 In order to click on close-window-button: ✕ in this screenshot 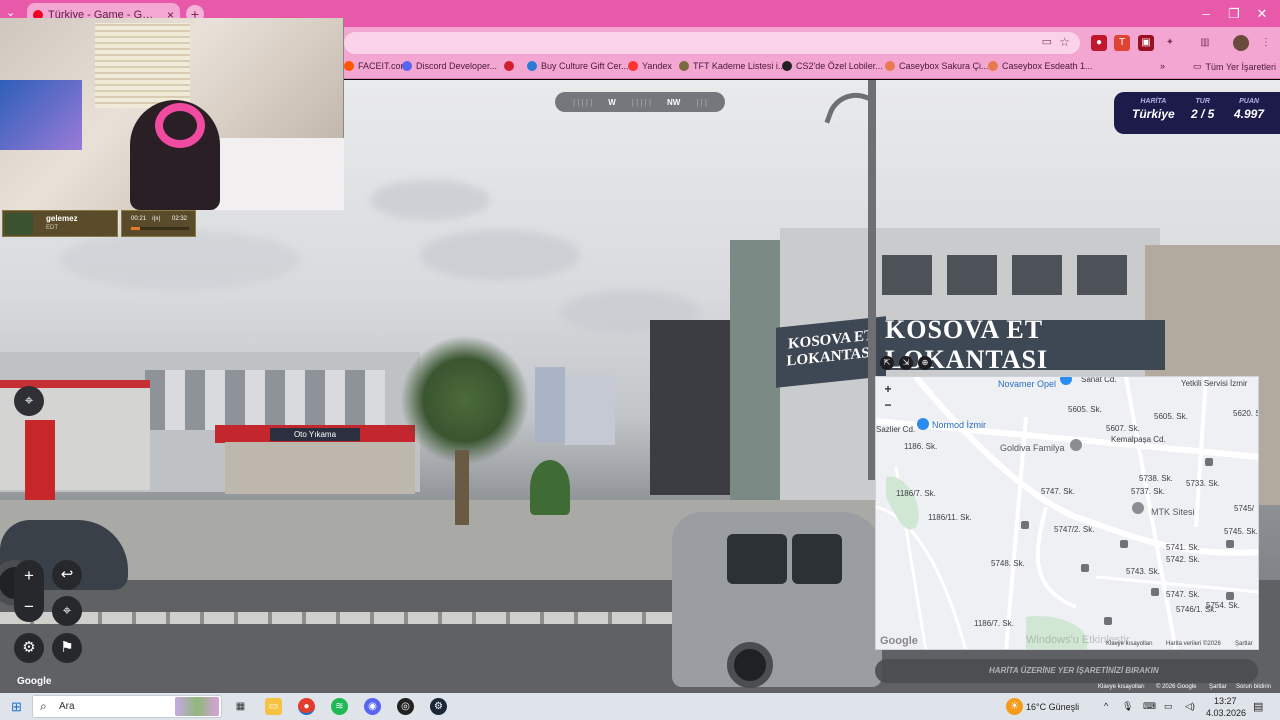, I will do `click(1261, 13)`.